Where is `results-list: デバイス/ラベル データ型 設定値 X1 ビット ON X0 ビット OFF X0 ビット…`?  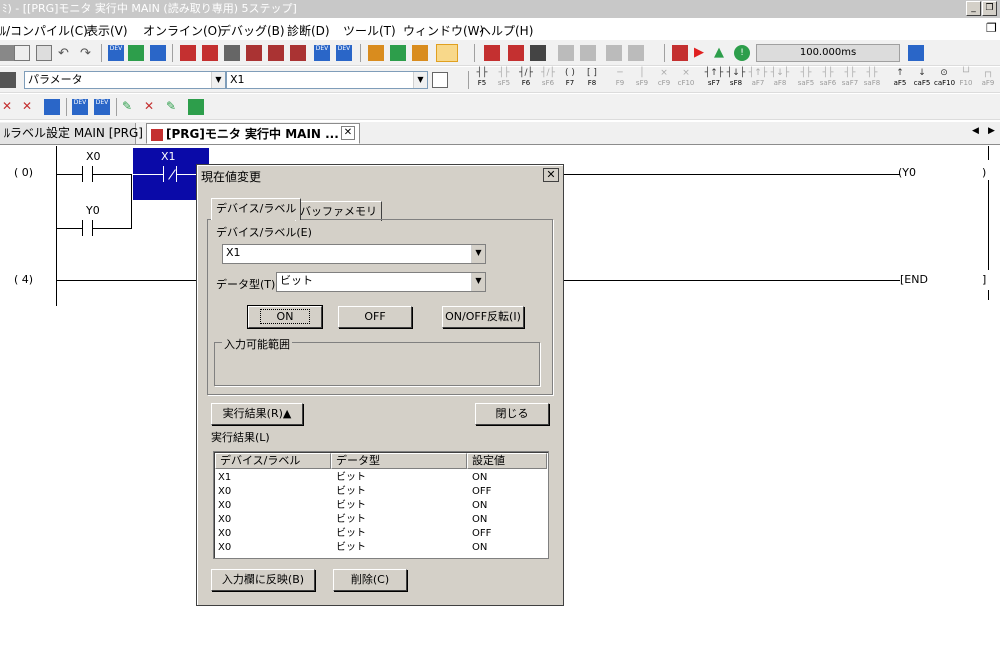 results-list: デバイス/ラベル データ型 設定値 X1 ビット ON X0 ビット OFF X0 ビット… is located at coordinates (381, 505).